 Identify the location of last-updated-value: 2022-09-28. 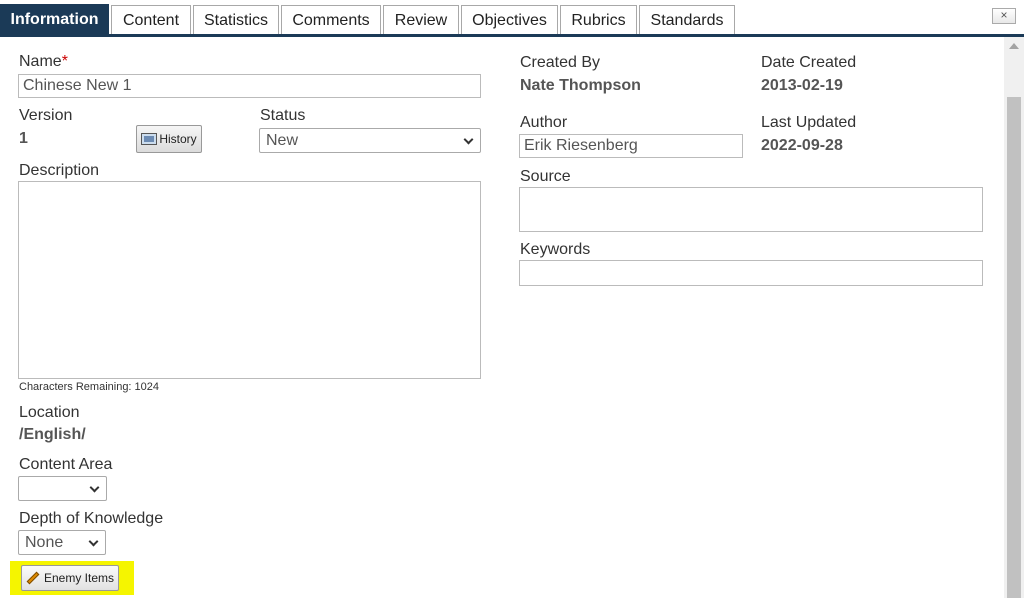
(802, 145).